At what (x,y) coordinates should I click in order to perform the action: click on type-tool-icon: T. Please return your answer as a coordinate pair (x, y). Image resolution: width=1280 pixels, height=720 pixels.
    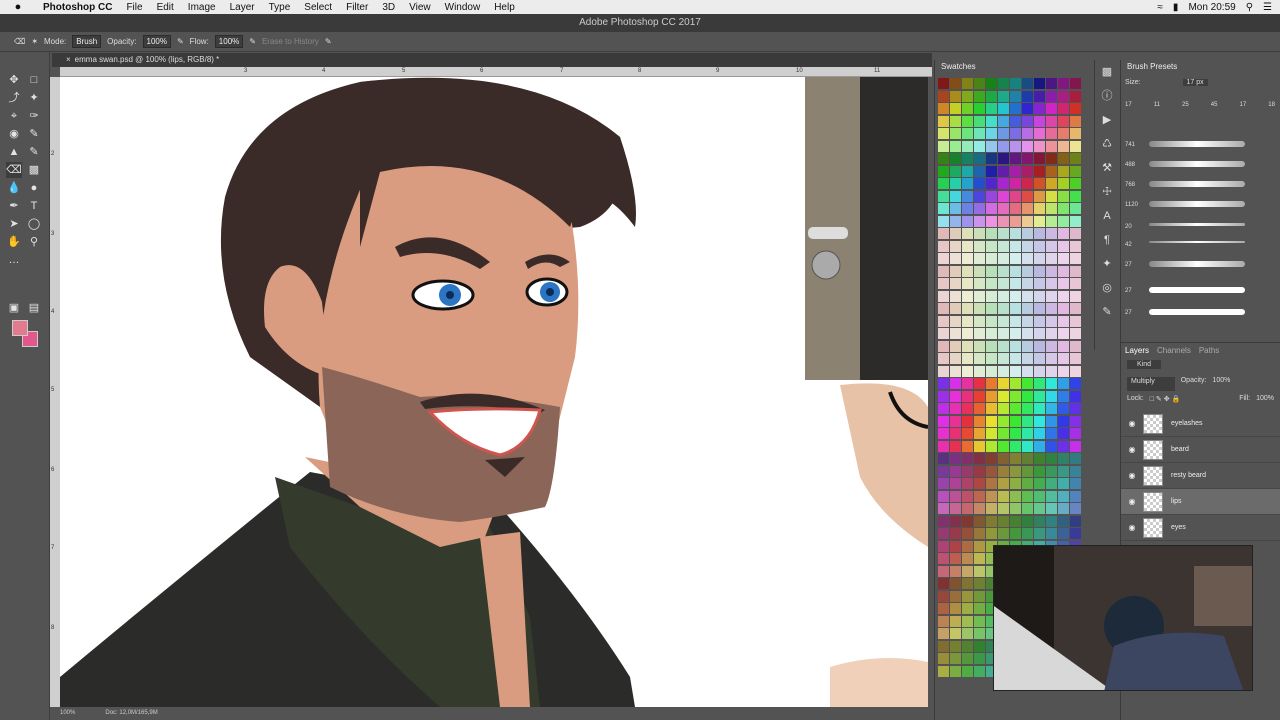
    Looking at the image, I should click on (34, 206).